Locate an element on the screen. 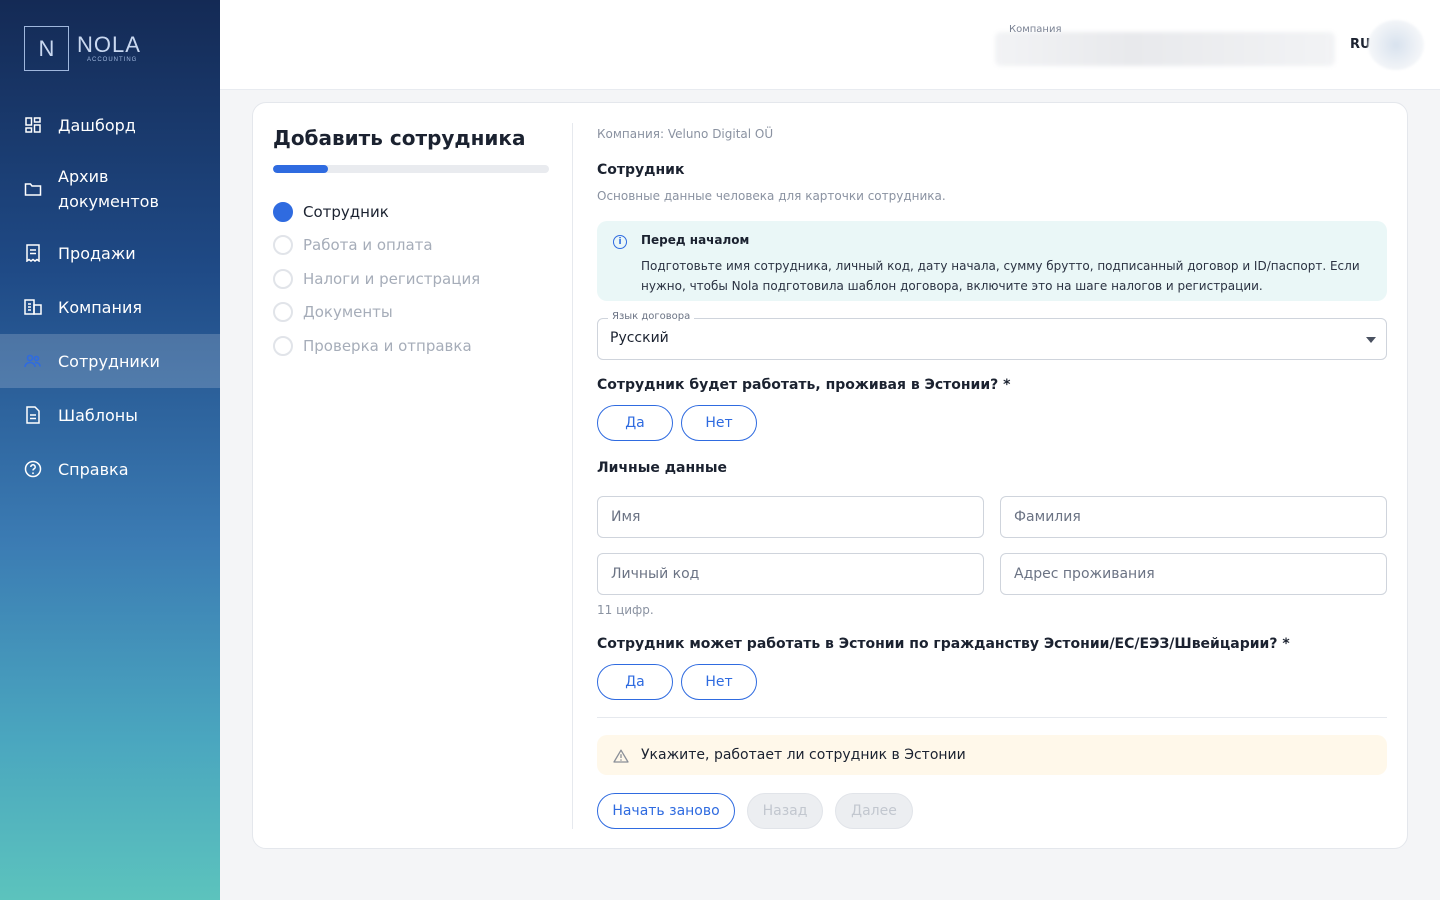 This screenshot has width=1440, height=900. back-button: Назад is located at coordinates (785, 811).